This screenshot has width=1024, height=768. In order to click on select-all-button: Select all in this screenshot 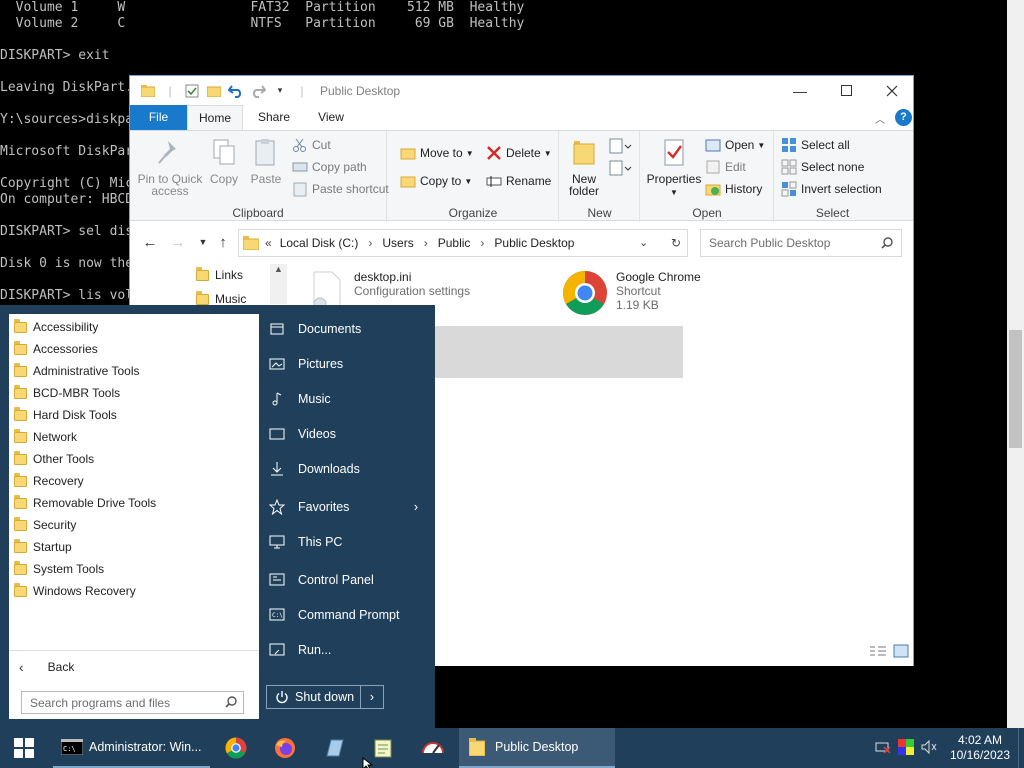, I will do `click(815, 145)`.